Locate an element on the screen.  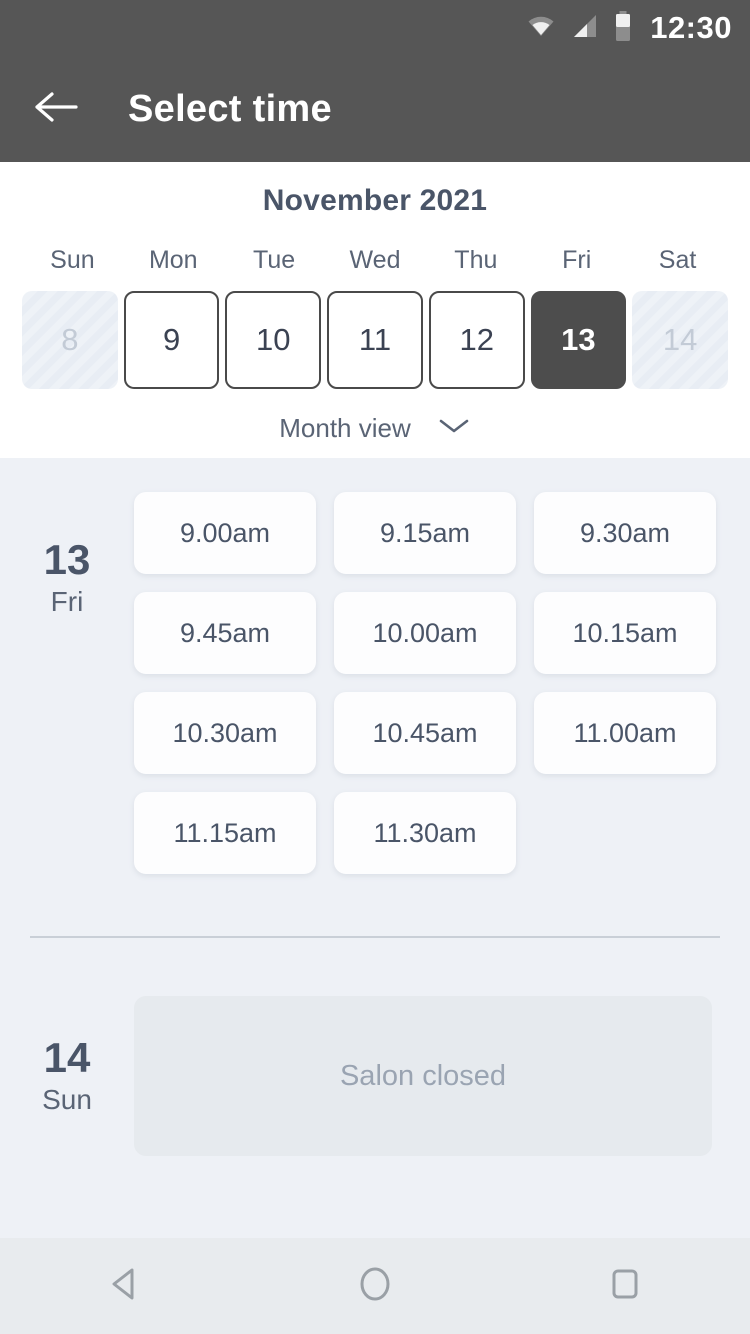
day-label-column: 14 Sun is located at coordinates (67, 1076).